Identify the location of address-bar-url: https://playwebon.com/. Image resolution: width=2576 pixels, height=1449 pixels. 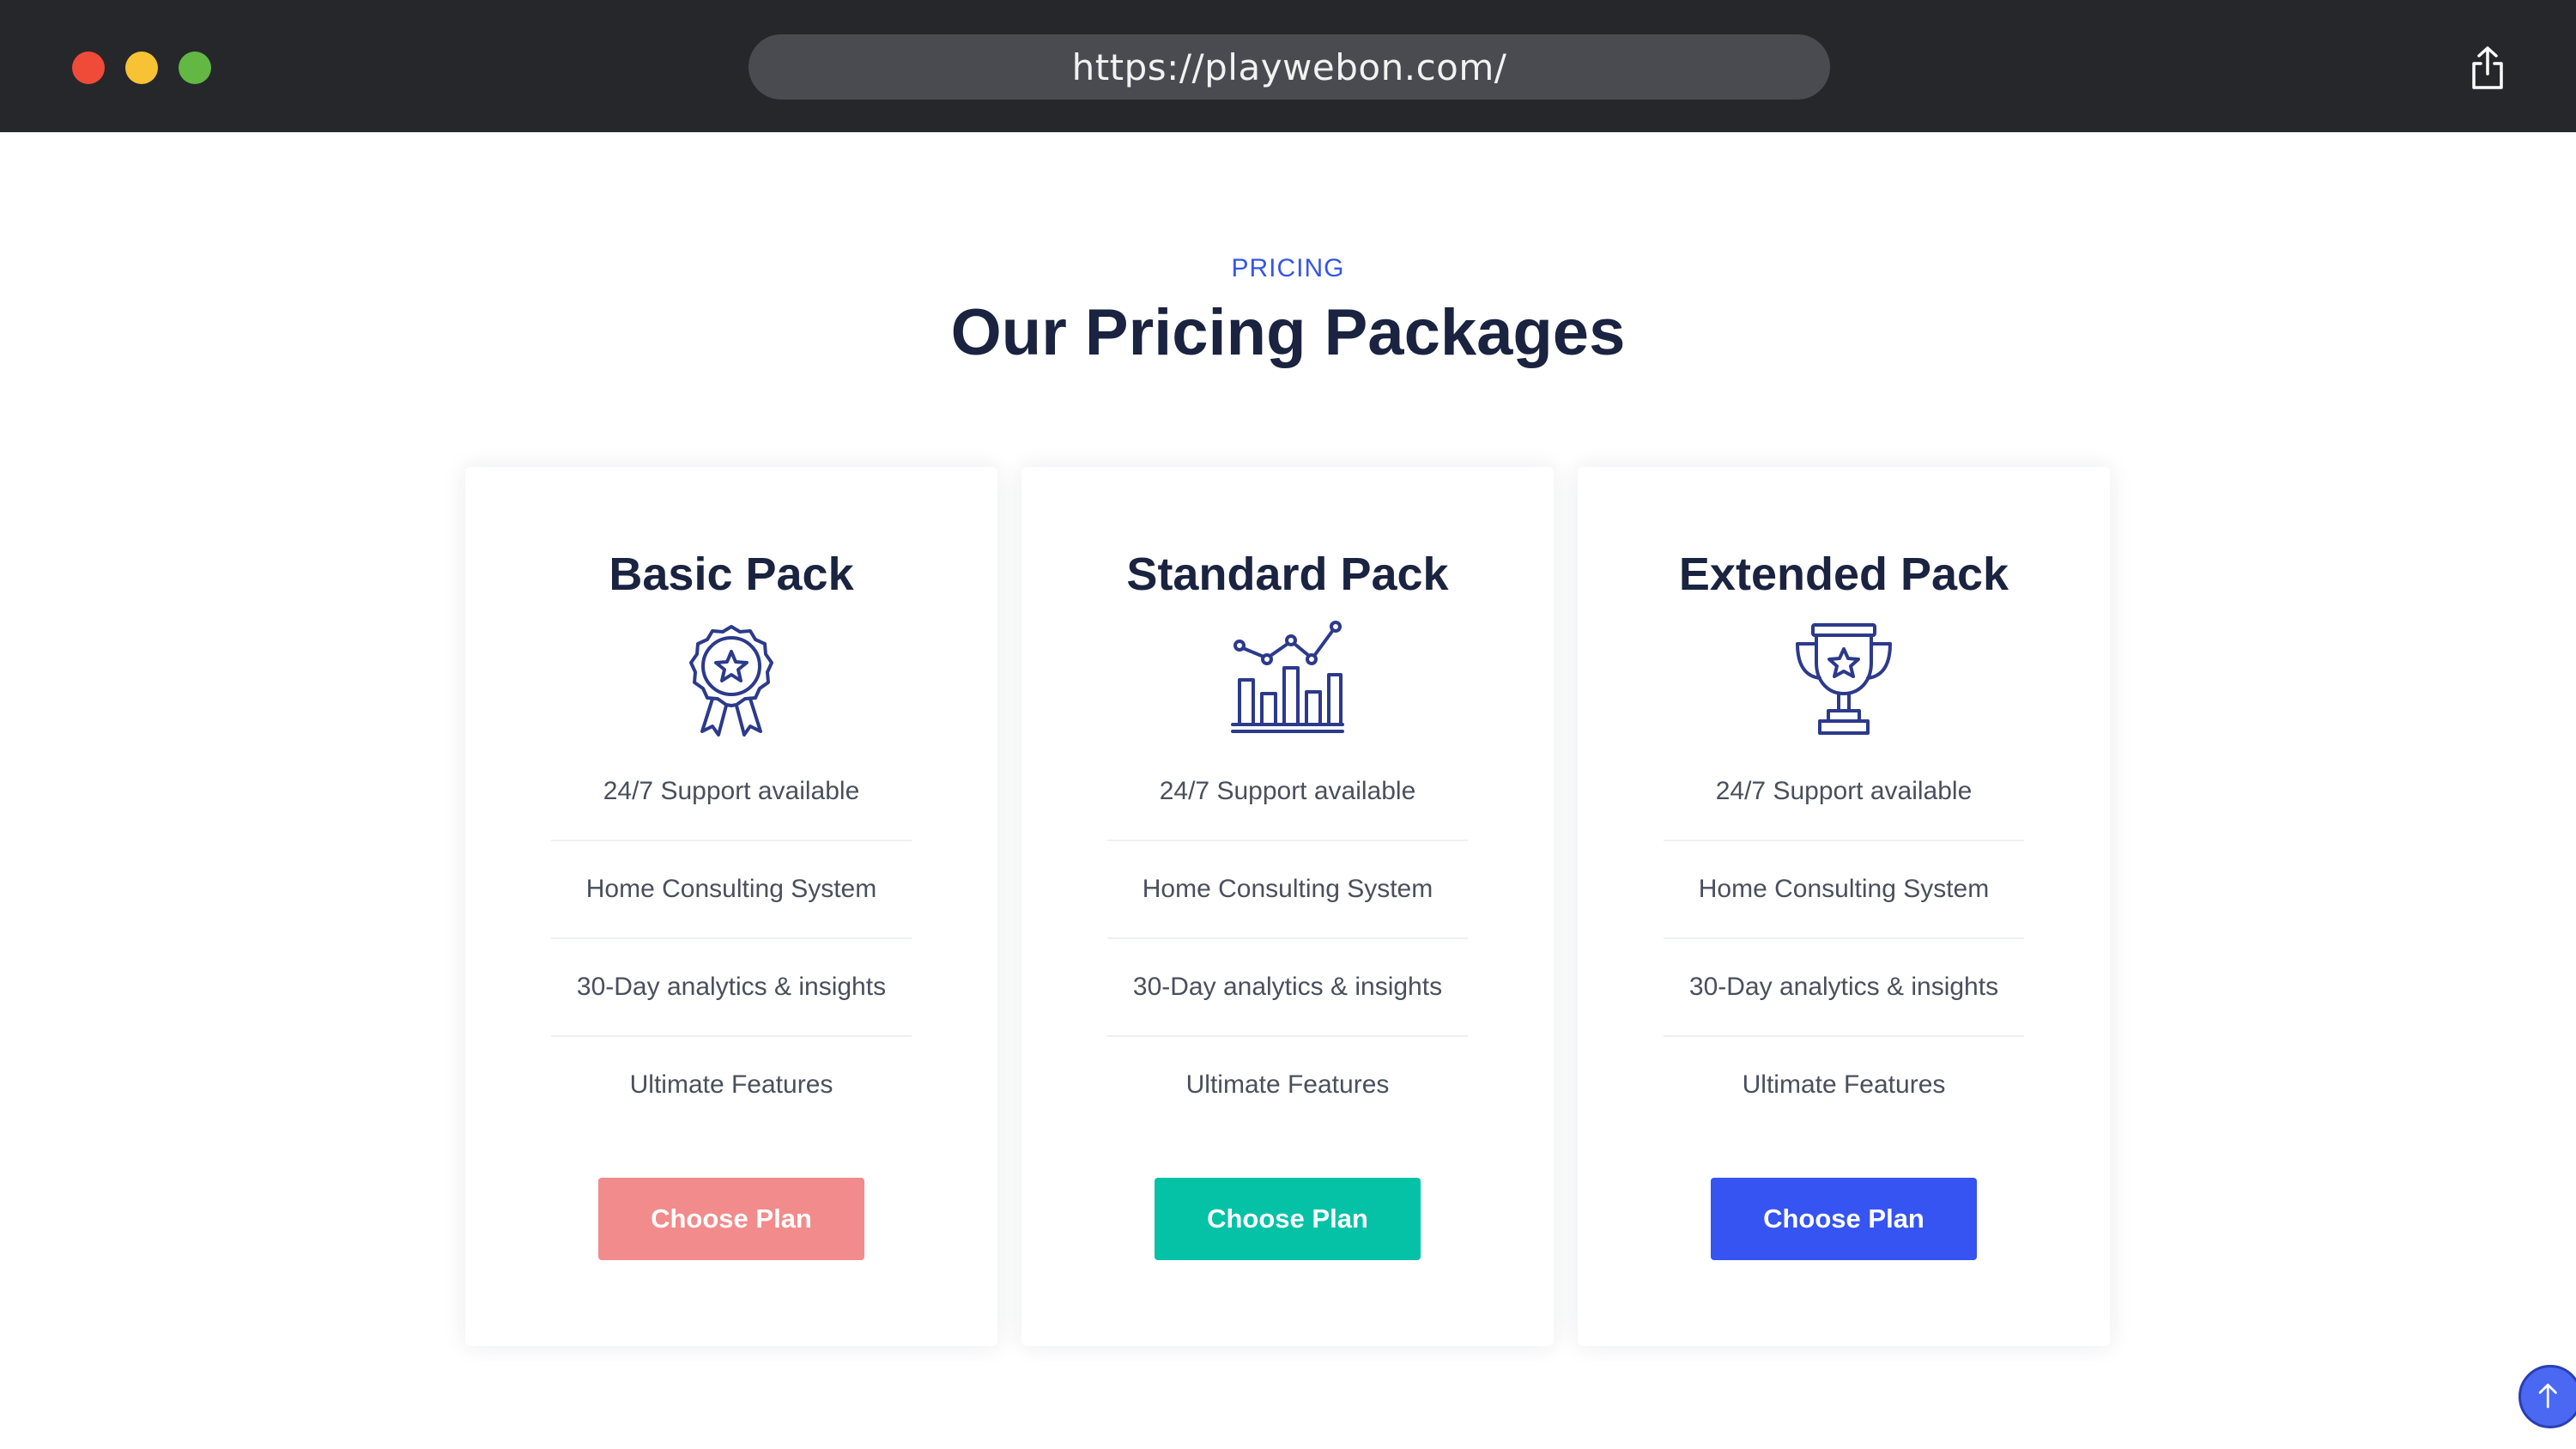
(1289, 66).